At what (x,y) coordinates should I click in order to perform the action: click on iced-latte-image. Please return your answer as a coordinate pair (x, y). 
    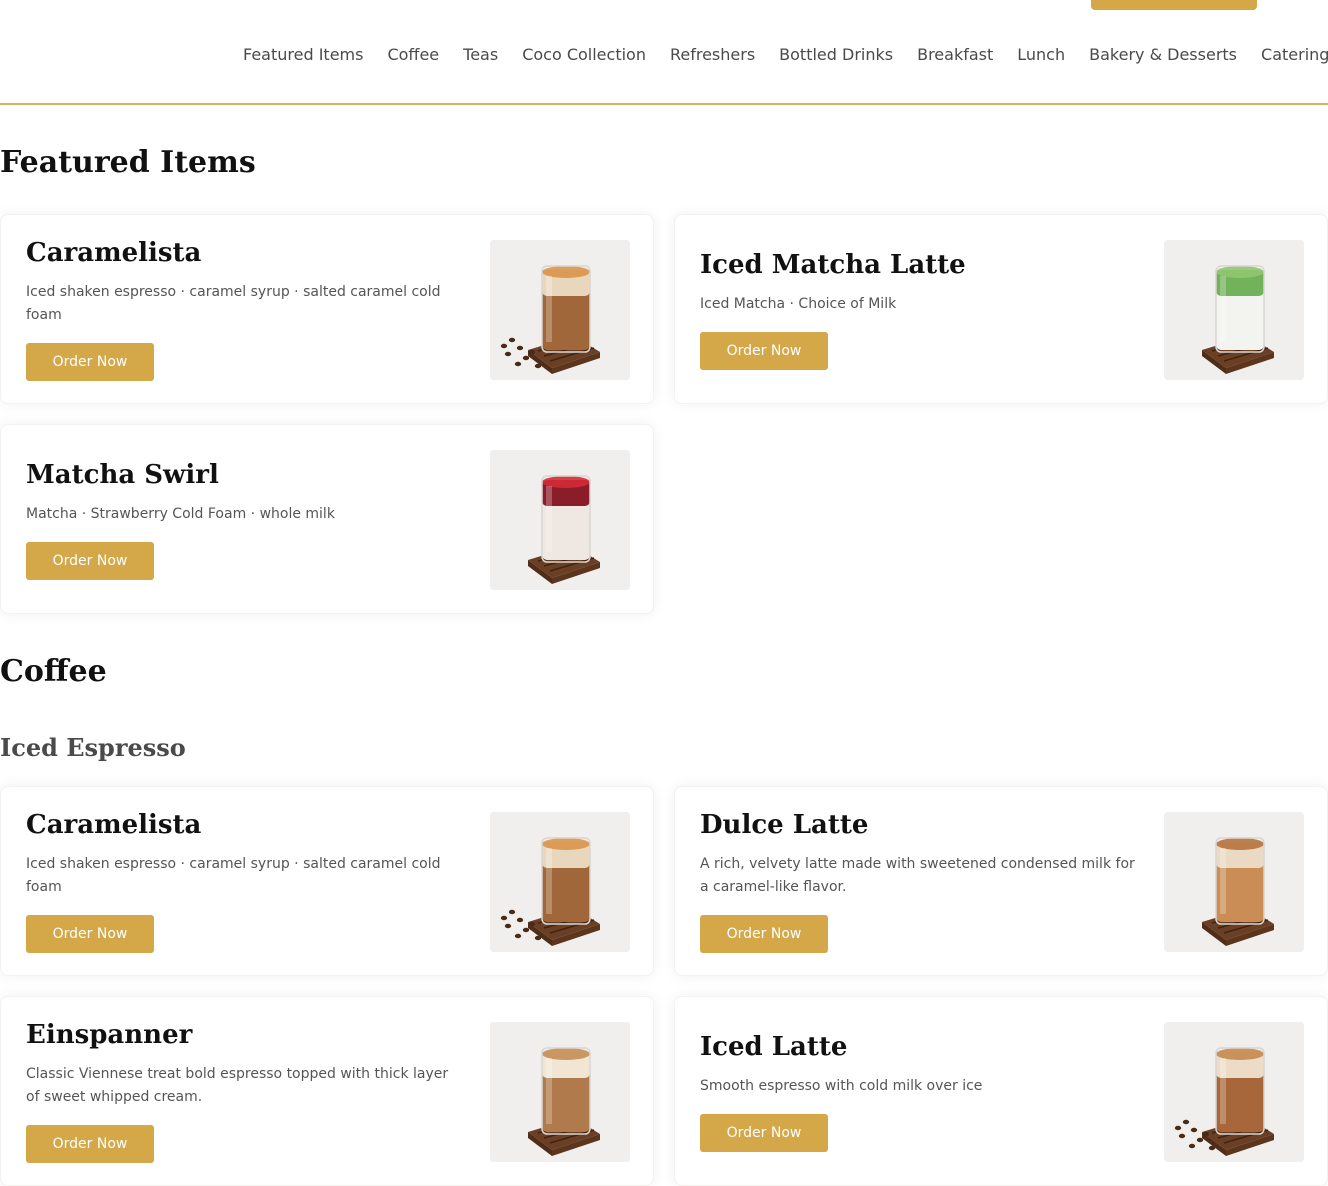
    Looking at the image, I should click on (1234, 1092).